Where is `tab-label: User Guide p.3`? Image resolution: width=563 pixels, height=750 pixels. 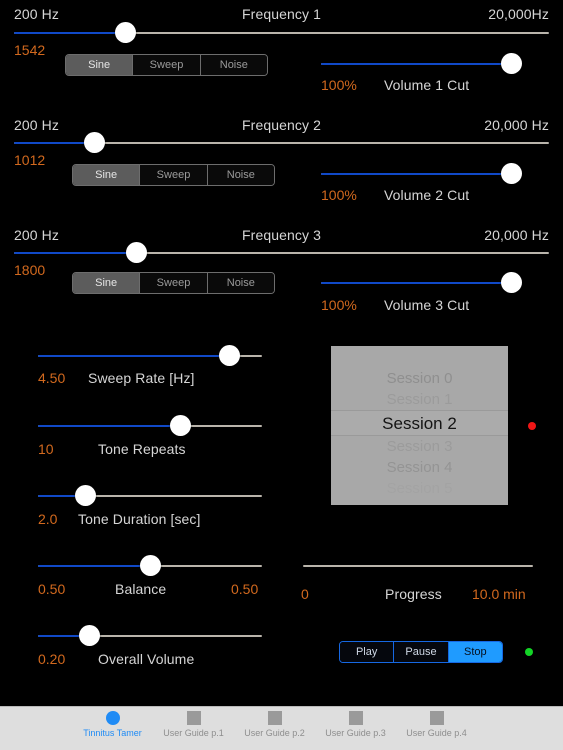
tab-label: User Guide p.3 is located at coordinates (355, 733).